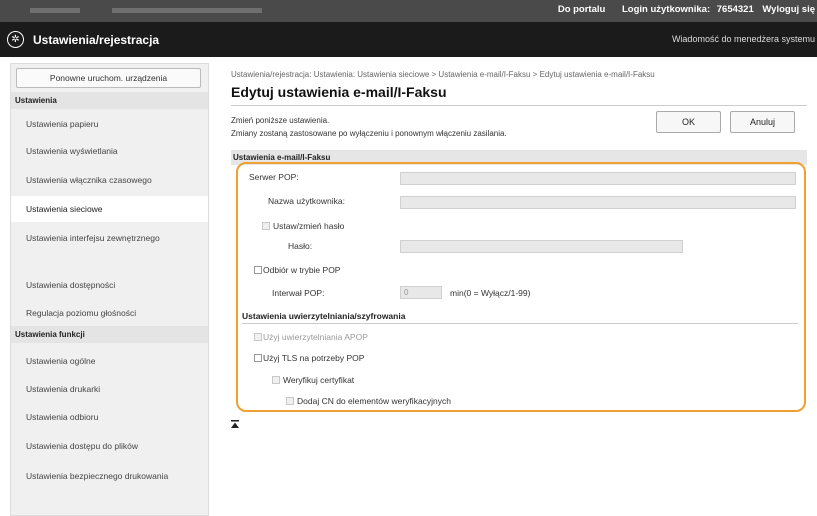 The height and width of the screenshot is (516, 817). I want to click on sidebar-item-accessibility: Ustawienia dostępności, so click(109, 285).